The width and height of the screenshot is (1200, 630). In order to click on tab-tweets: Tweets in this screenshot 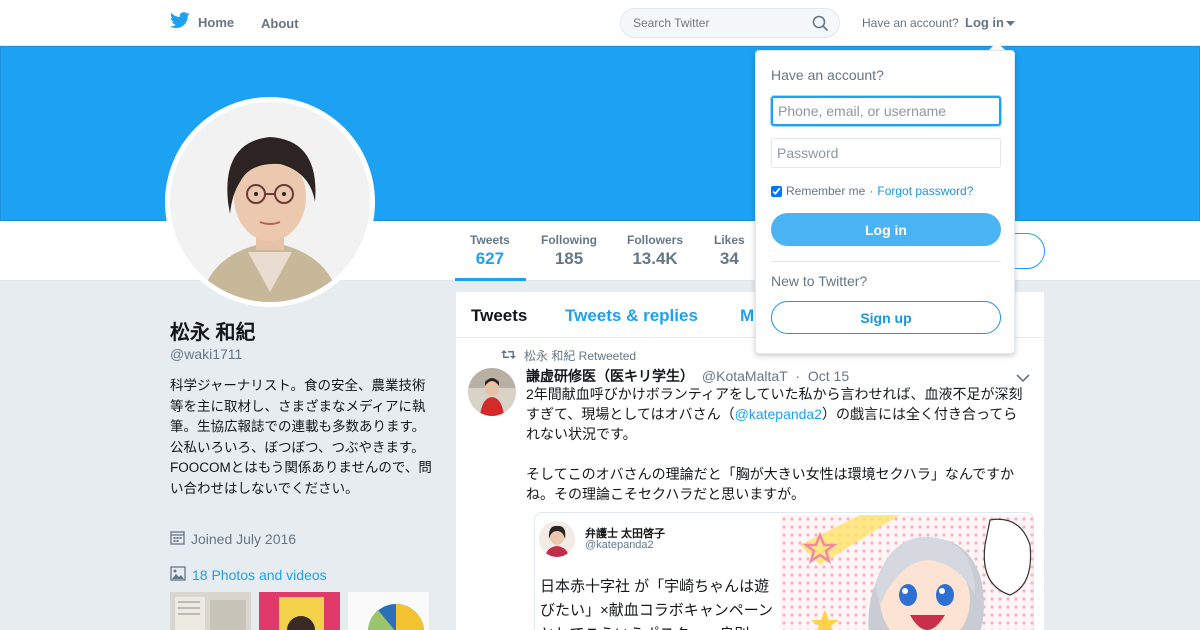, I will do `click(499, 316)`.